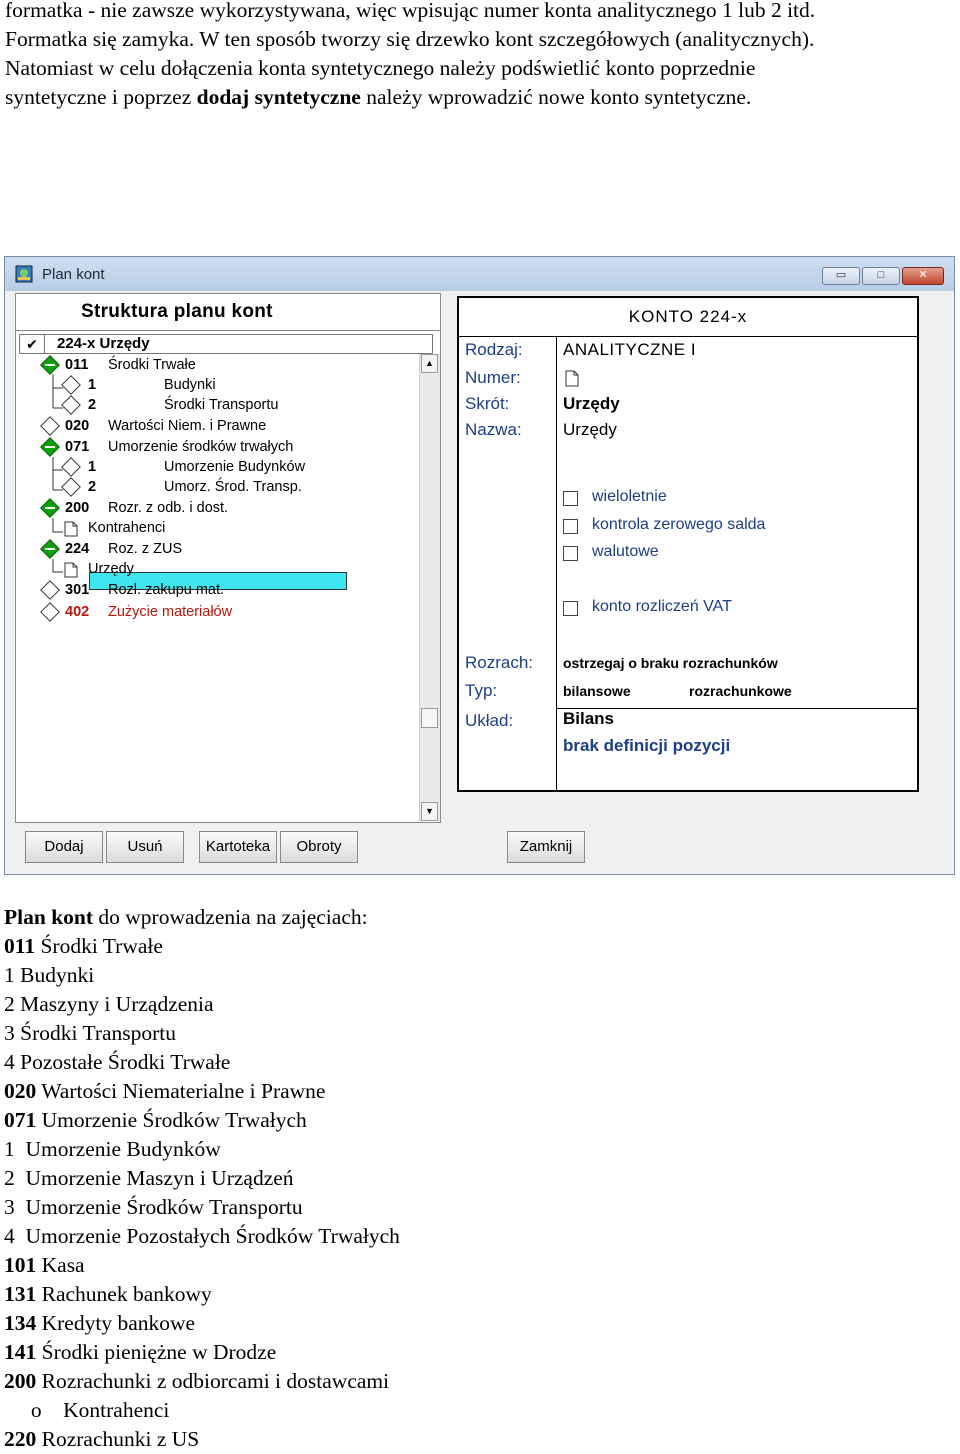  I want to click on checkbox-label: konto rozliczeń VAT, so click(662, 606).